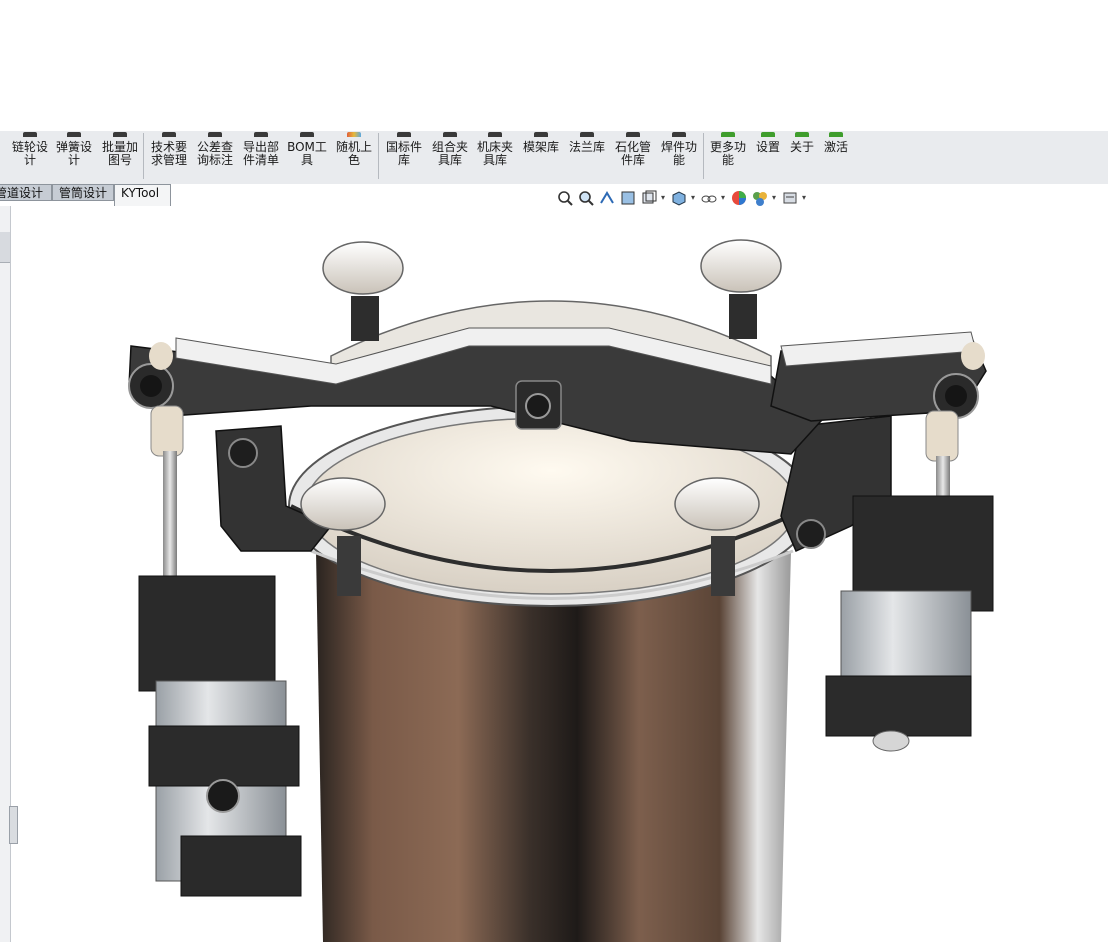 This screenshot has height=942, width=1108. What do you see at coordinates (836, 134) in the screenshot?
I see `activate-icon` at bounding box center [836, 134].